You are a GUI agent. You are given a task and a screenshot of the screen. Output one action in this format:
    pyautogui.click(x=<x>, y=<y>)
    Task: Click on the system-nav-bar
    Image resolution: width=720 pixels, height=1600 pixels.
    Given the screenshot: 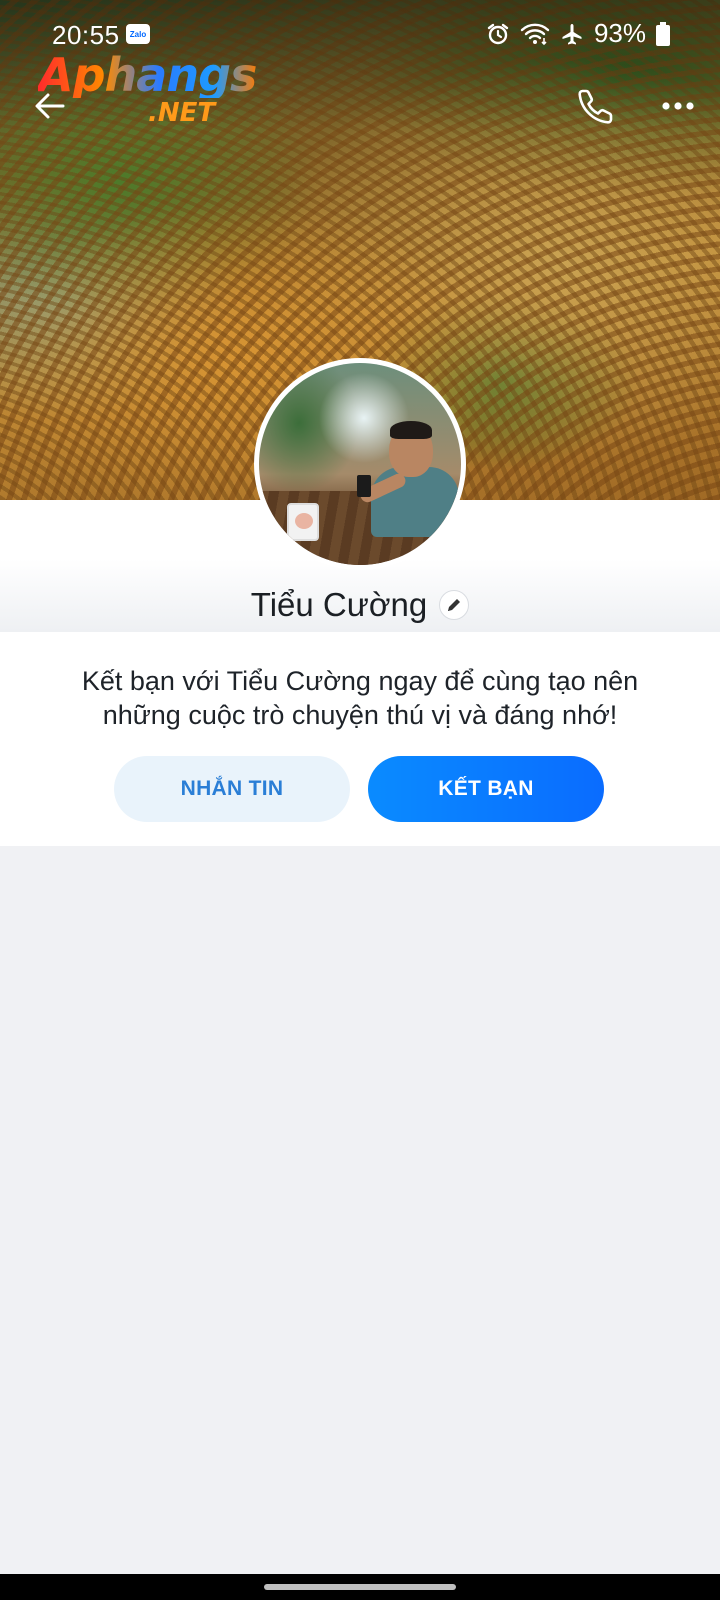 What is the action you would take?
    pyautogui.click(x=360, y=1587)
    